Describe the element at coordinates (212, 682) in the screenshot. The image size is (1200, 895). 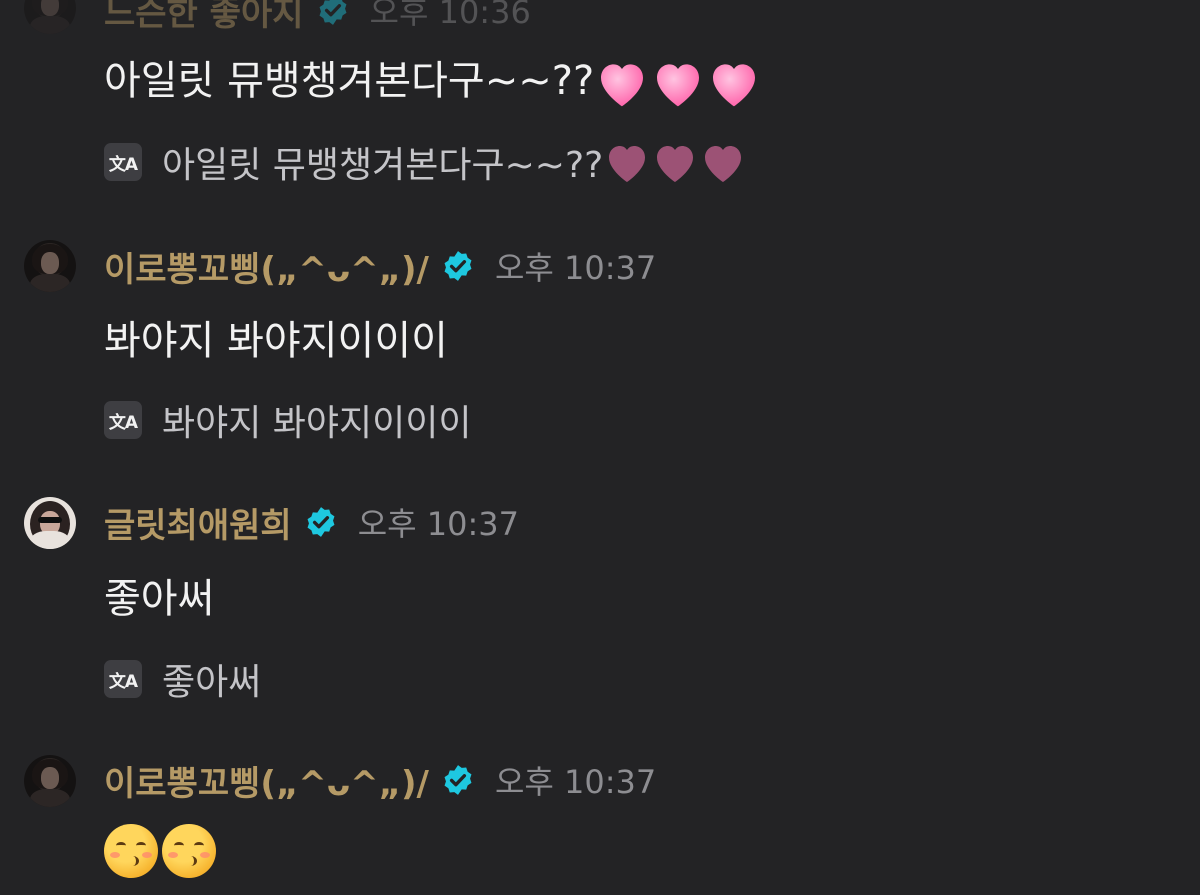
I see `translation-text: 좋아써` at that location.